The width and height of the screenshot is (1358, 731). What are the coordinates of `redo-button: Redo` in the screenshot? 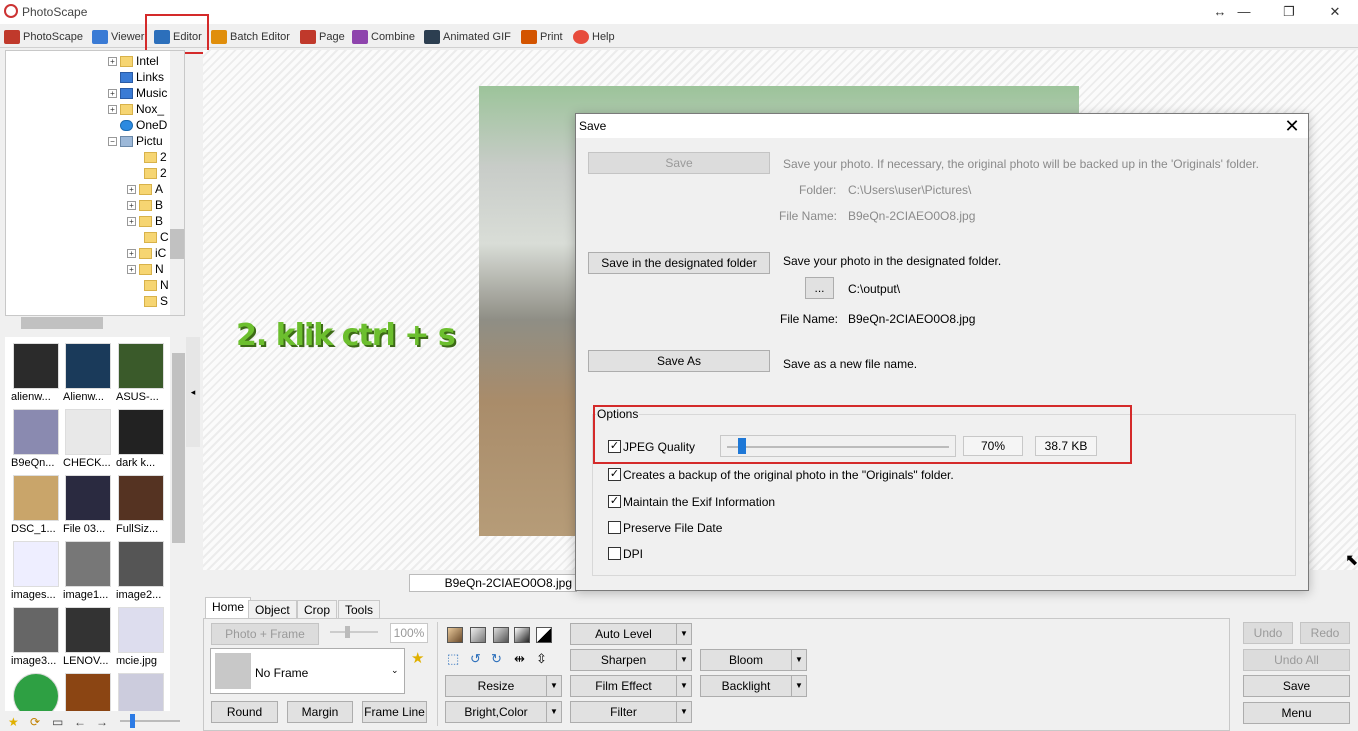 It's located at (1325, 633).